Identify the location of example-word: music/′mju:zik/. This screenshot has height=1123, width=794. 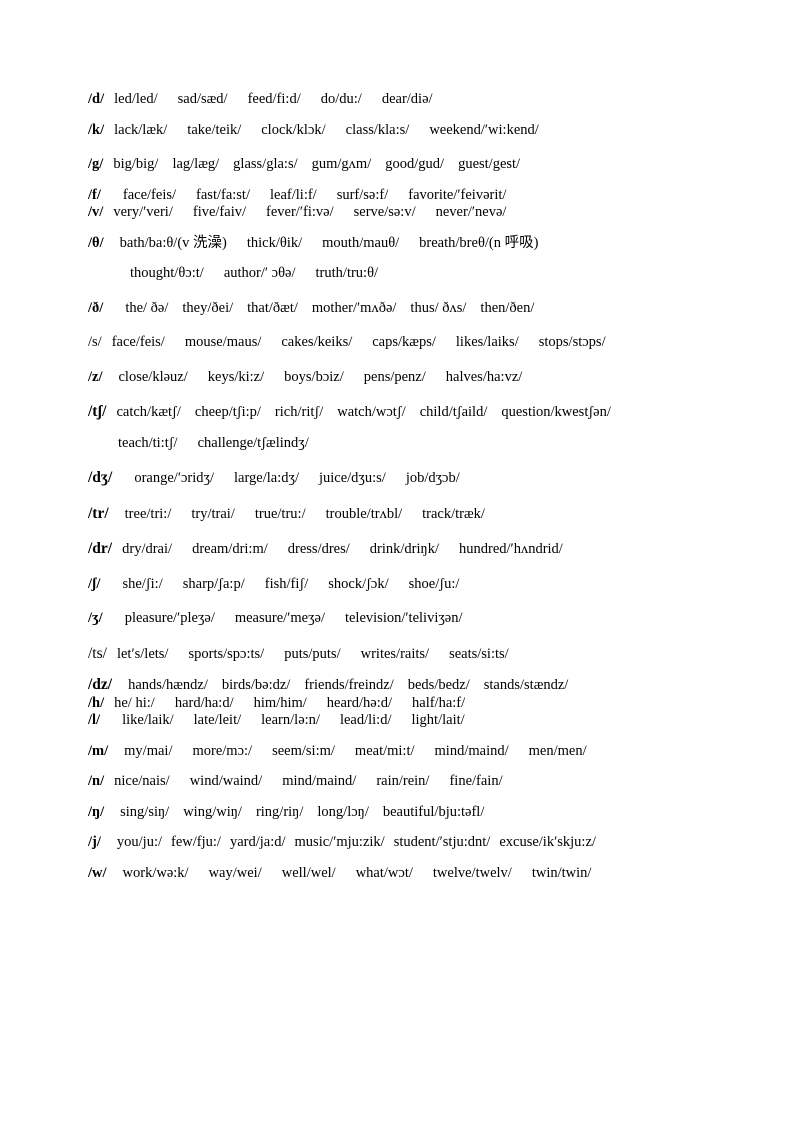
(339, 842).